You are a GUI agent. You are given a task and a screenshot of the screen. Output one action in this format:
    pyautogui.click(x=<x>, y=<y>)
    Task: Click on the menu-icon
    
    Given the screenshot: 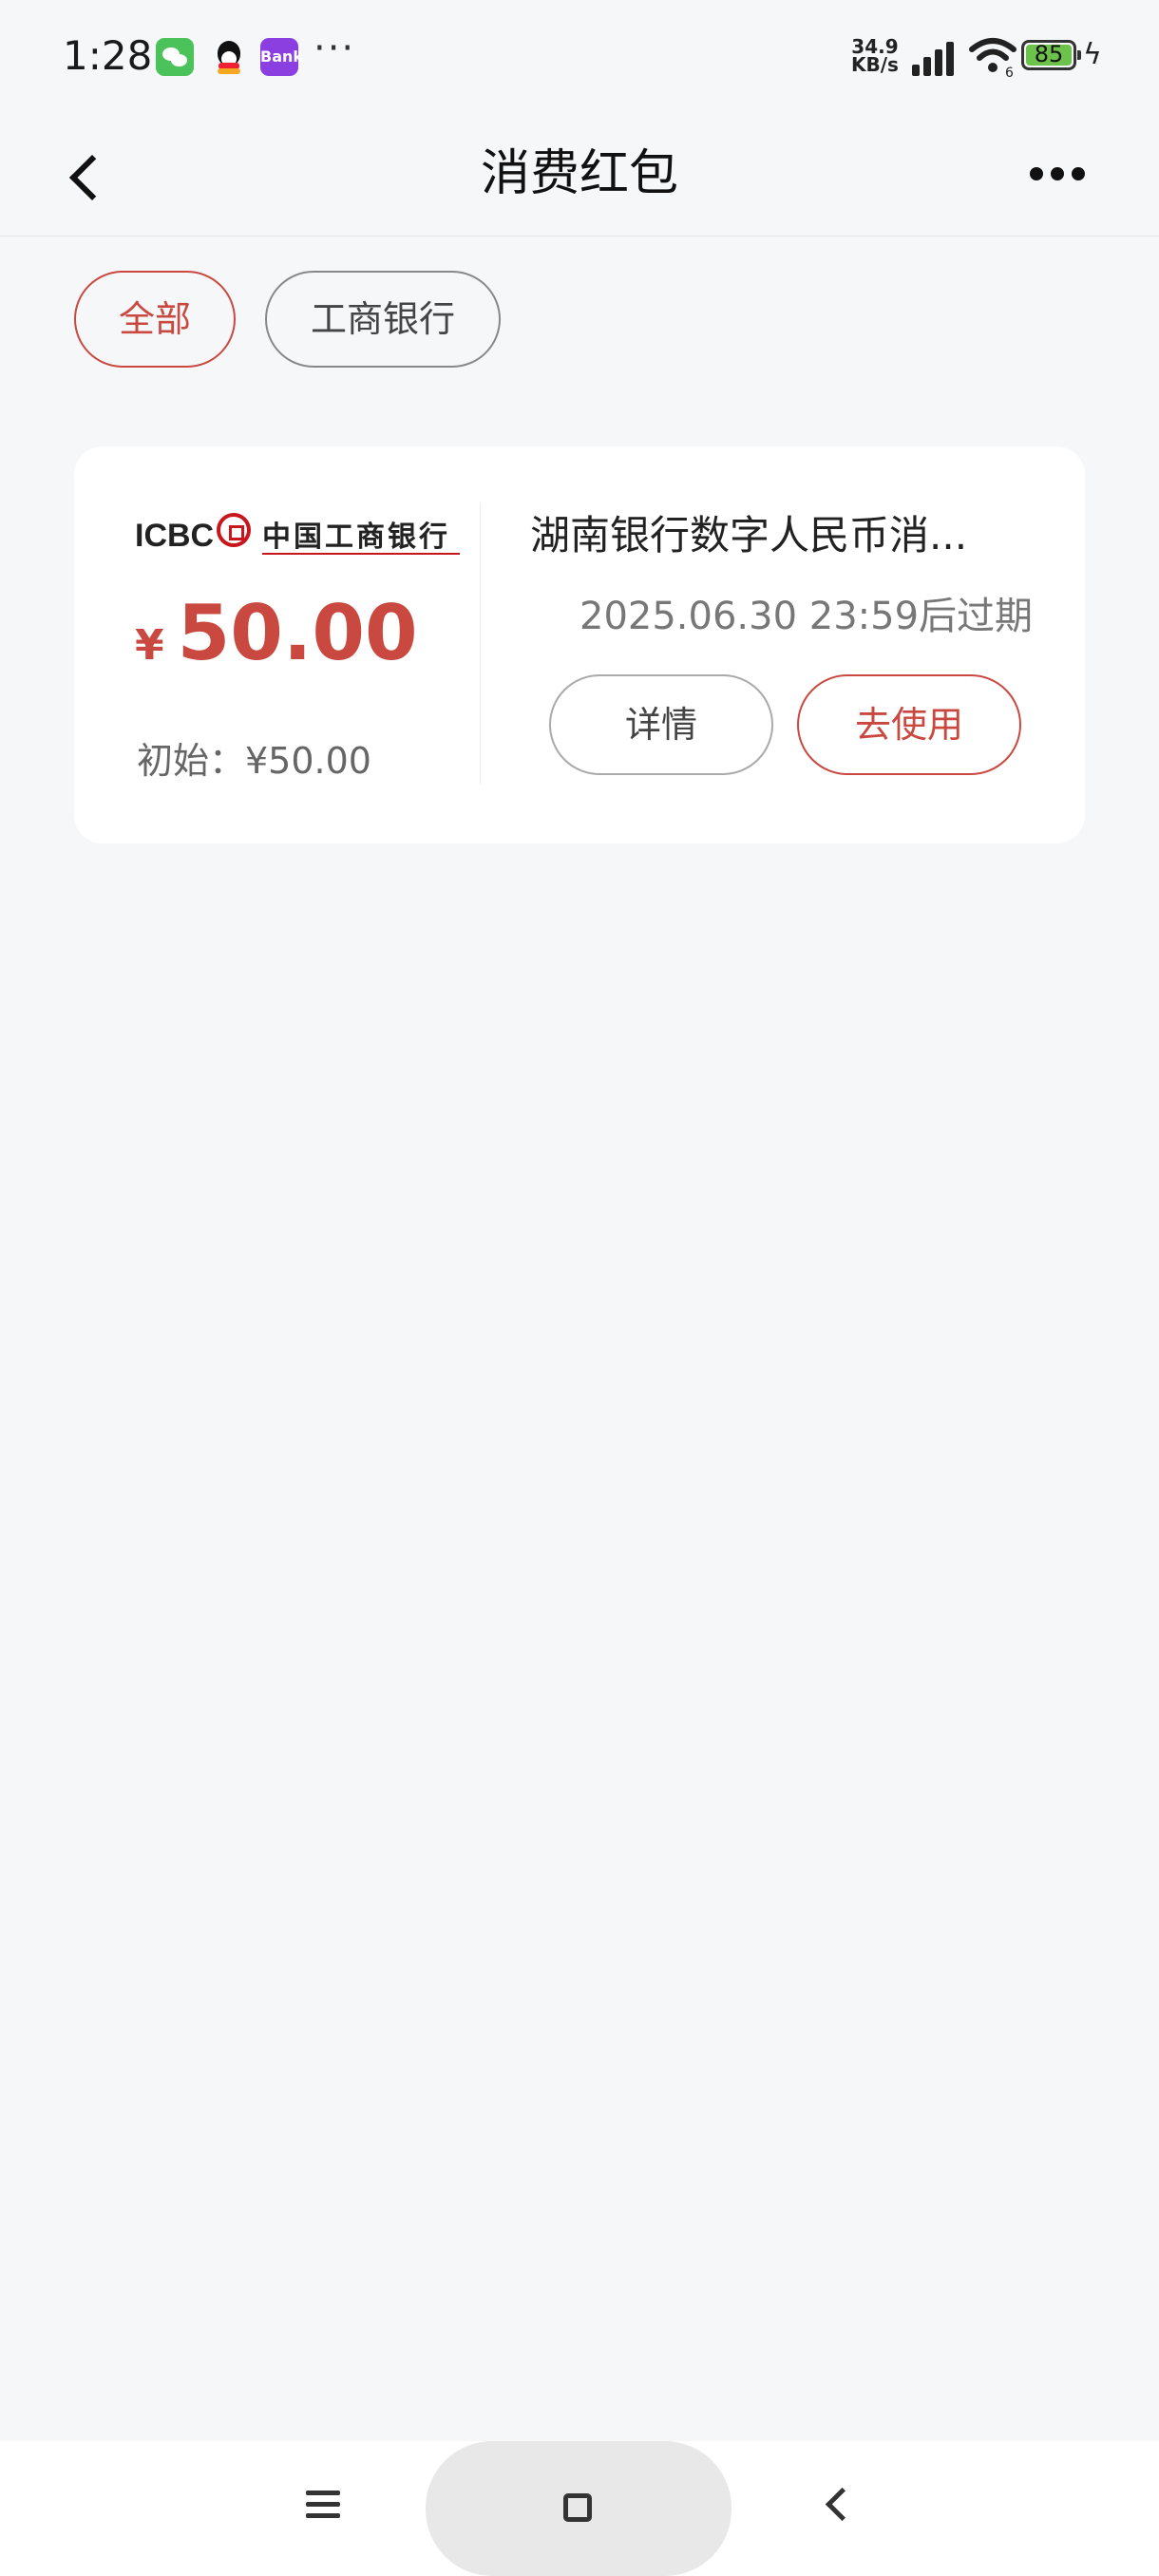 What is the action you would take?
    pyautogui.click(x=325, y=2506)
    